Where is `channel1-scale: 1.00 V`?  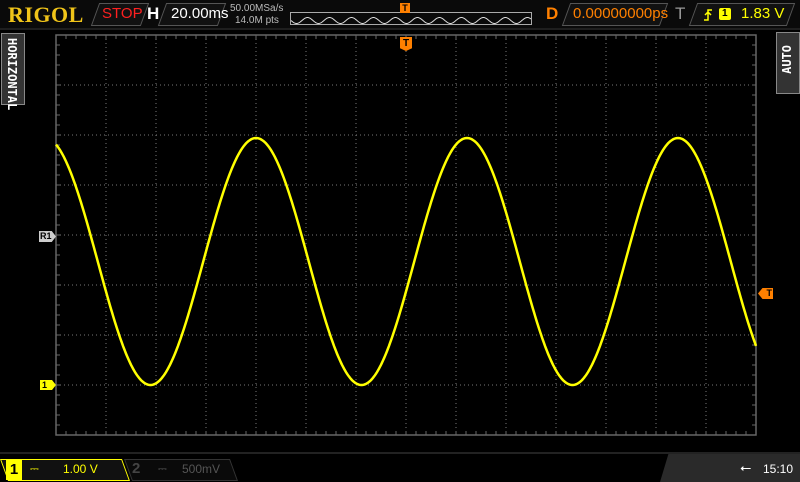 channel1-scale: 1.00 V is located at coordinates (80, 469).